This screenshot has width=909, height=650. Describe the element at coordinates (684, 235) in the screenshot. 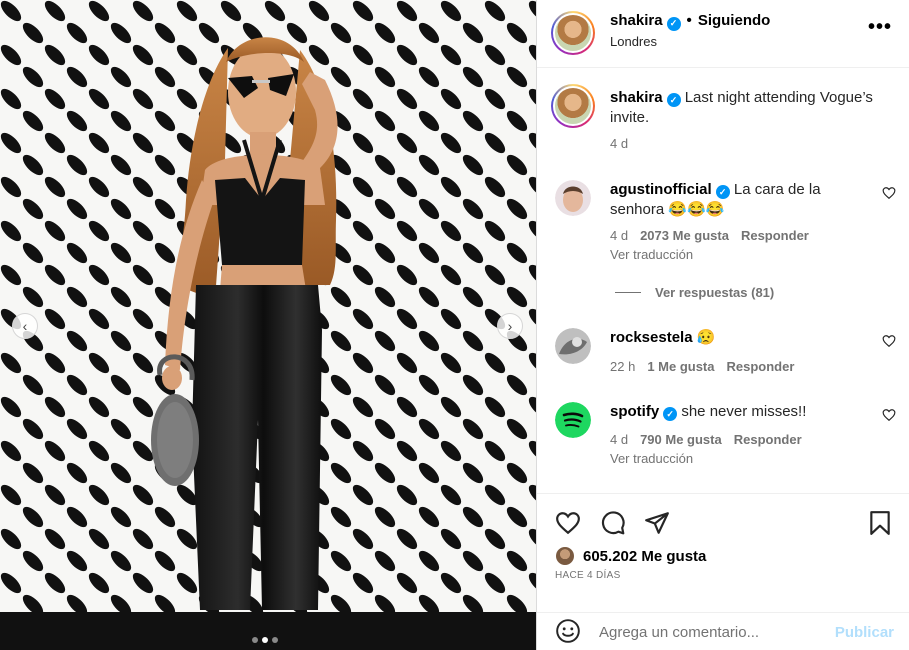

I see `comment-likes: 2073 Me gusta` at that location.